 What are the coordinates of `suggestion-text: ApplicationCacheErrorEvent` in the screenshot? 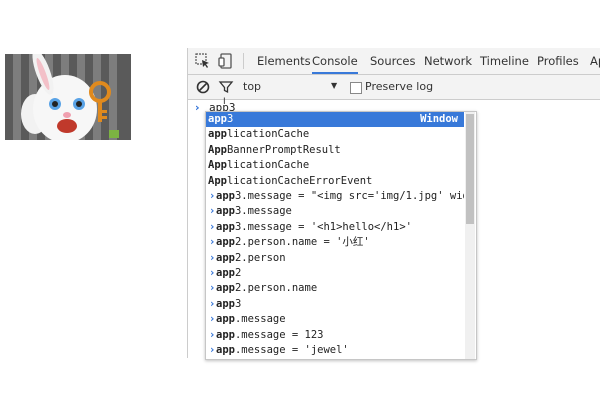 It's located at (290, 181).